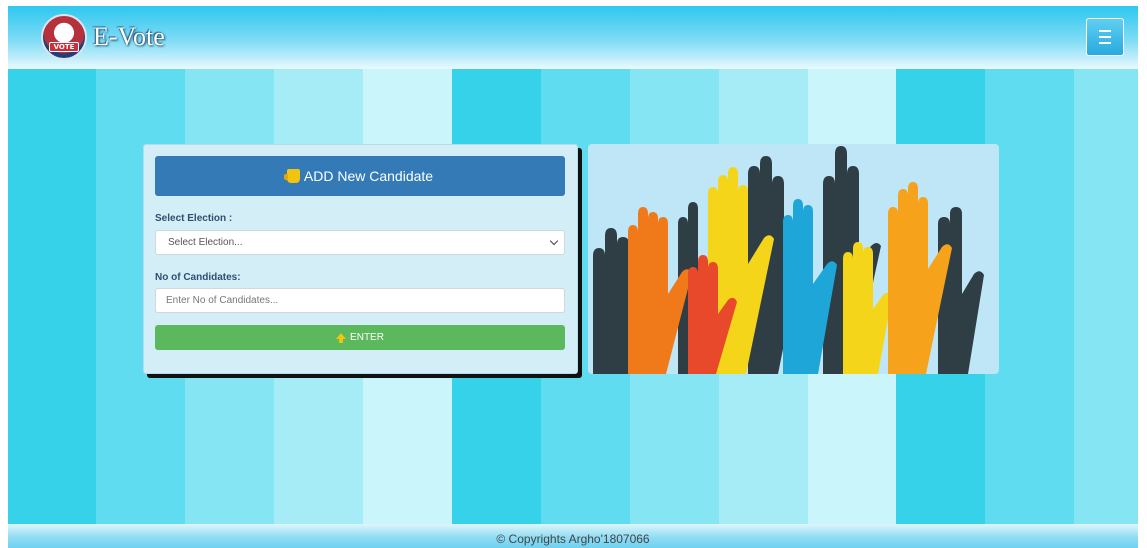  I want to click on card-header: ADD New Candidate, so click(360, 176).